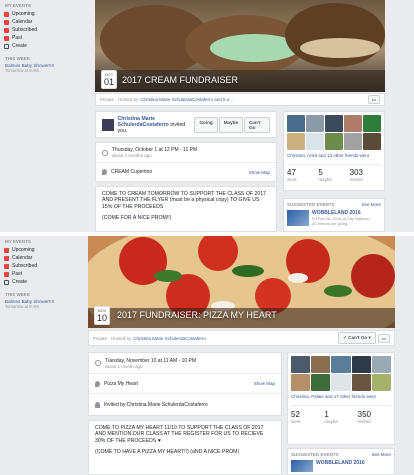 Image resolution: width=414 pixels, height=475 pixels. Describe the element at coordinates (121, 384) in the screenshot. I see `event-location: Pizza My Heart` at that location.